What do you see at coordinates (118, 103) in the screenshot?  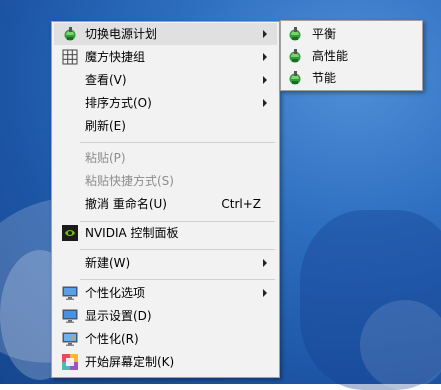 I see `menu-item-label: 排序方式(O)` at bounding box center [118, 103].